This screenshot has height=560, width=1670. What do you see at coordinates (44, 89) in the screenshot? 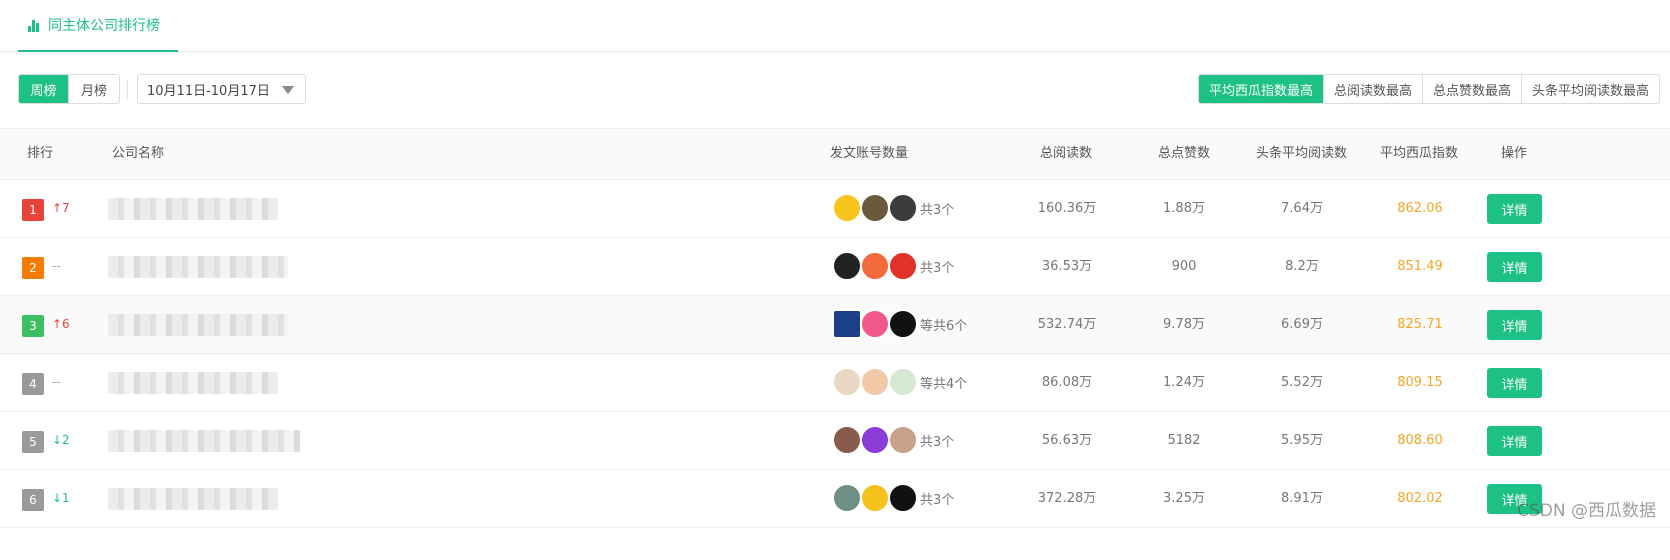
I see `weekly-button: 周榜` at bounding box center [44, 89].